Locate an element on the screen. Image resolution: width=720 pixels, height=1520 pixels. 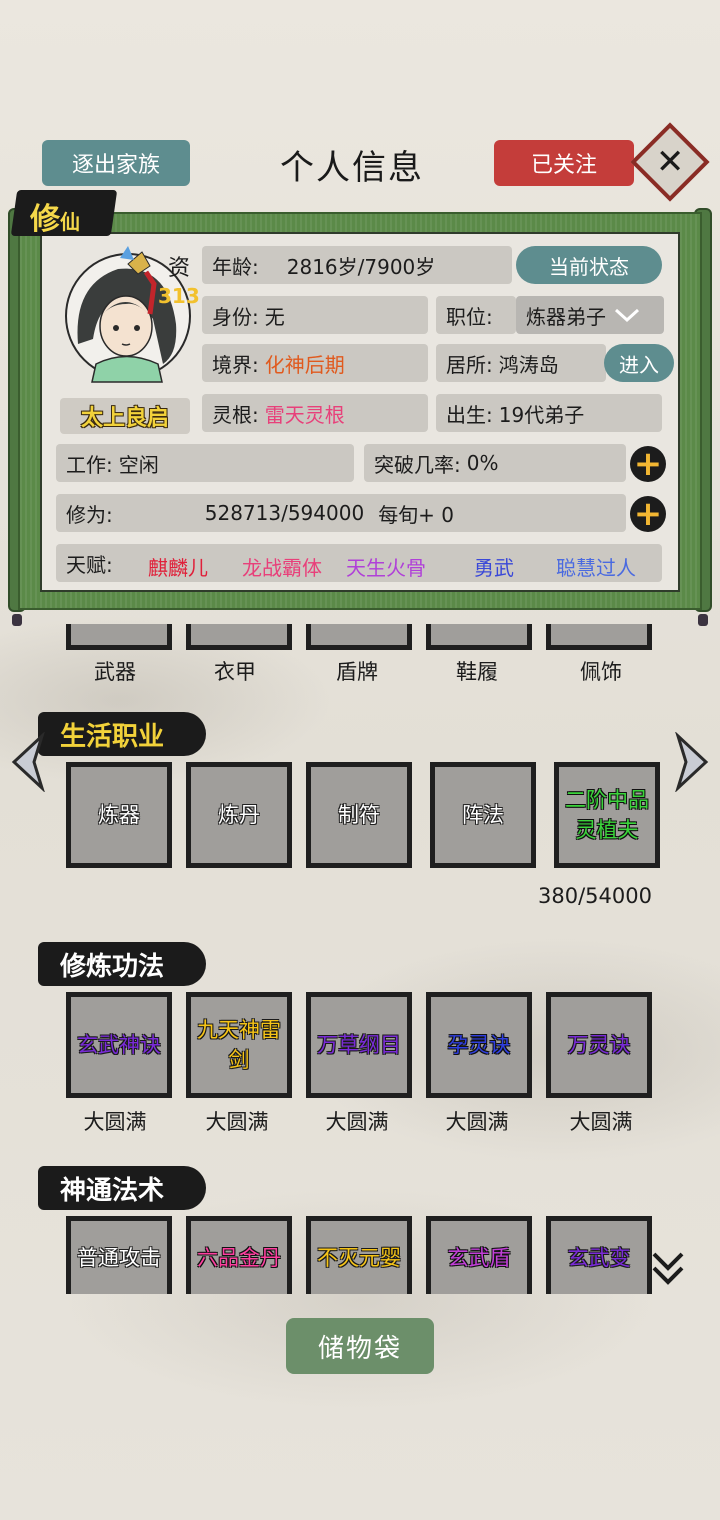
birth-value: 19代弟子 is located at coordinates (541, 414).